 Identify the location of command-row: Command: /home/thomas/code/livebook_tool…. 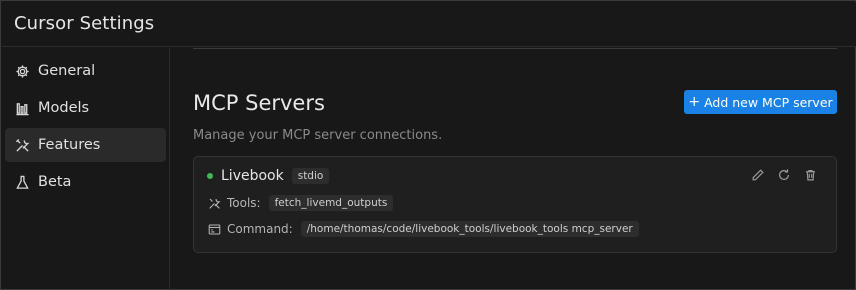
(423, 229).